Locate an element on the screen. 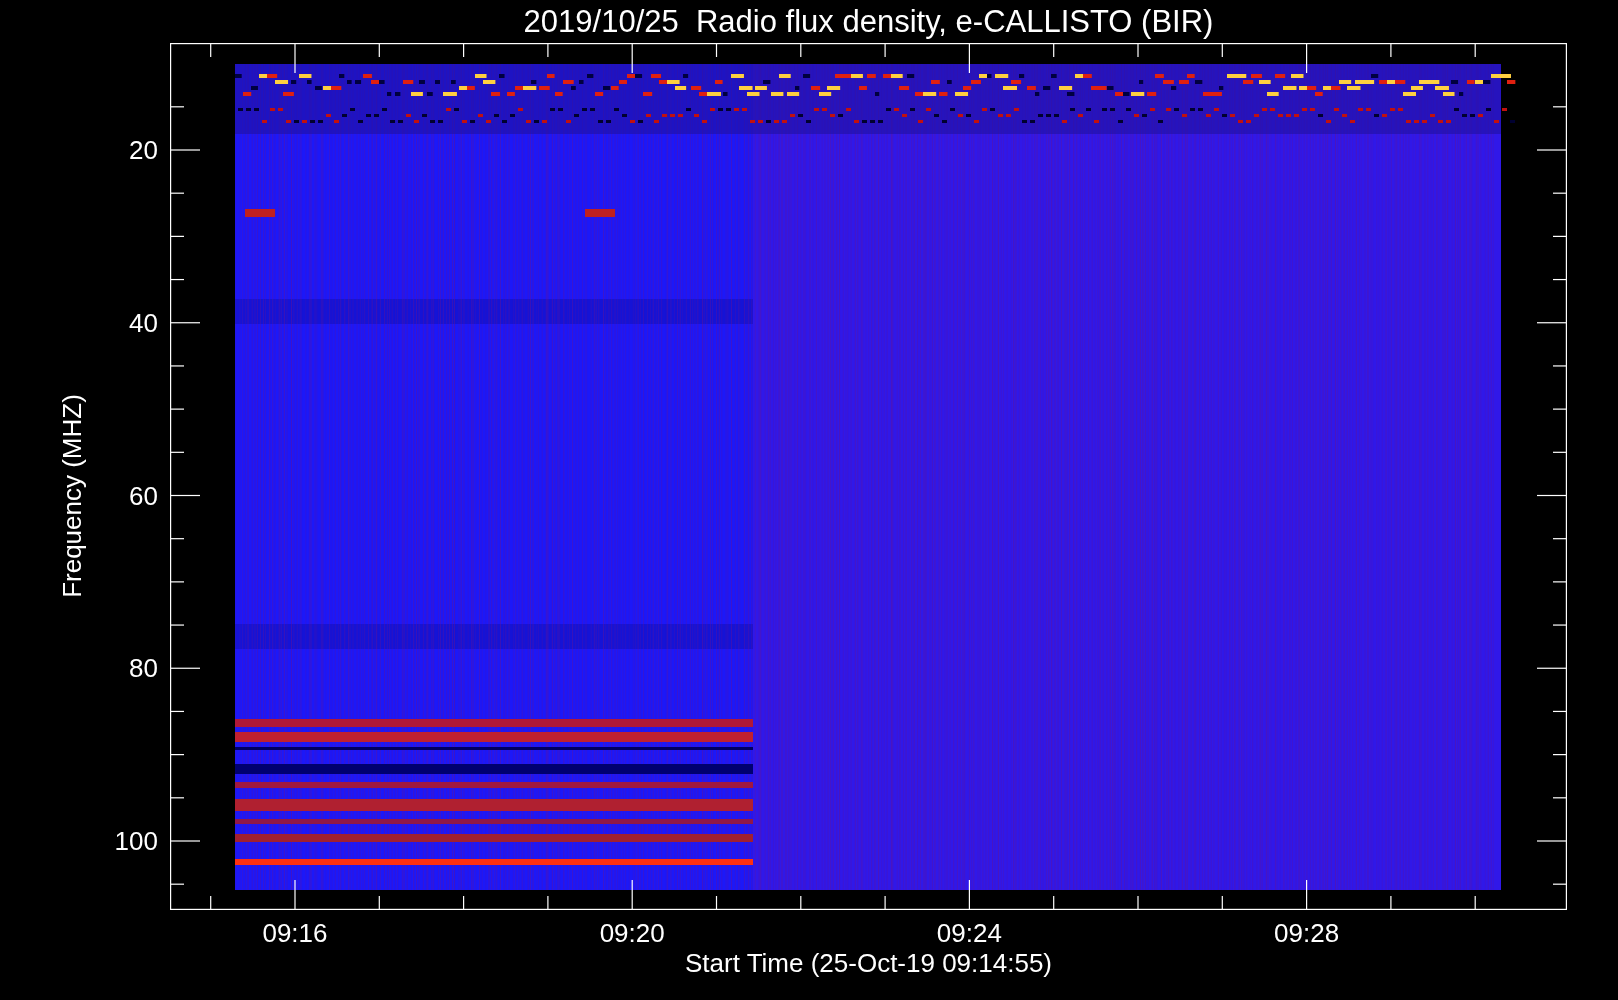 The height and width of the screenshot is (1000, 1618). y-tick-label: 100 is located at coordinates (136, 841).